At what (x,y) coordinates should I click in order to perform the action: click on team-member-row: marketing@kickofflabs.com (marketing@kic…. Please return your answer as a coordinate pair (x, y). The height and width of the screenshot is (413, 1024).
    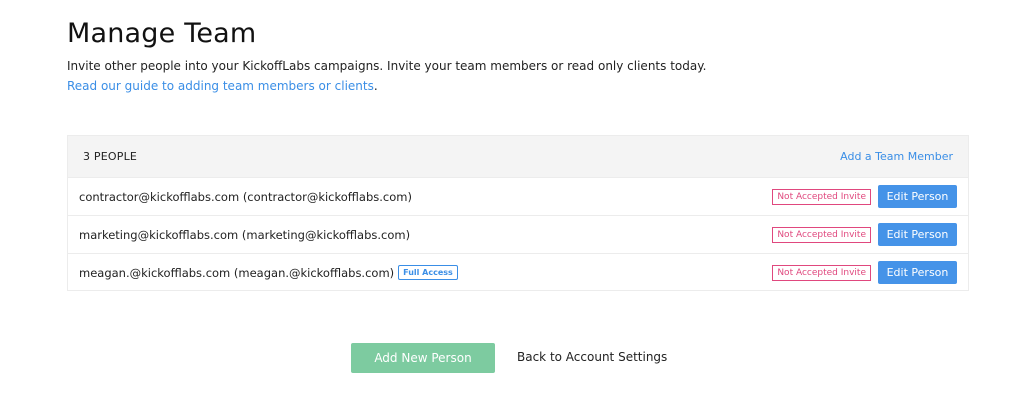
    Looking at the image, I should click on (518, 234).